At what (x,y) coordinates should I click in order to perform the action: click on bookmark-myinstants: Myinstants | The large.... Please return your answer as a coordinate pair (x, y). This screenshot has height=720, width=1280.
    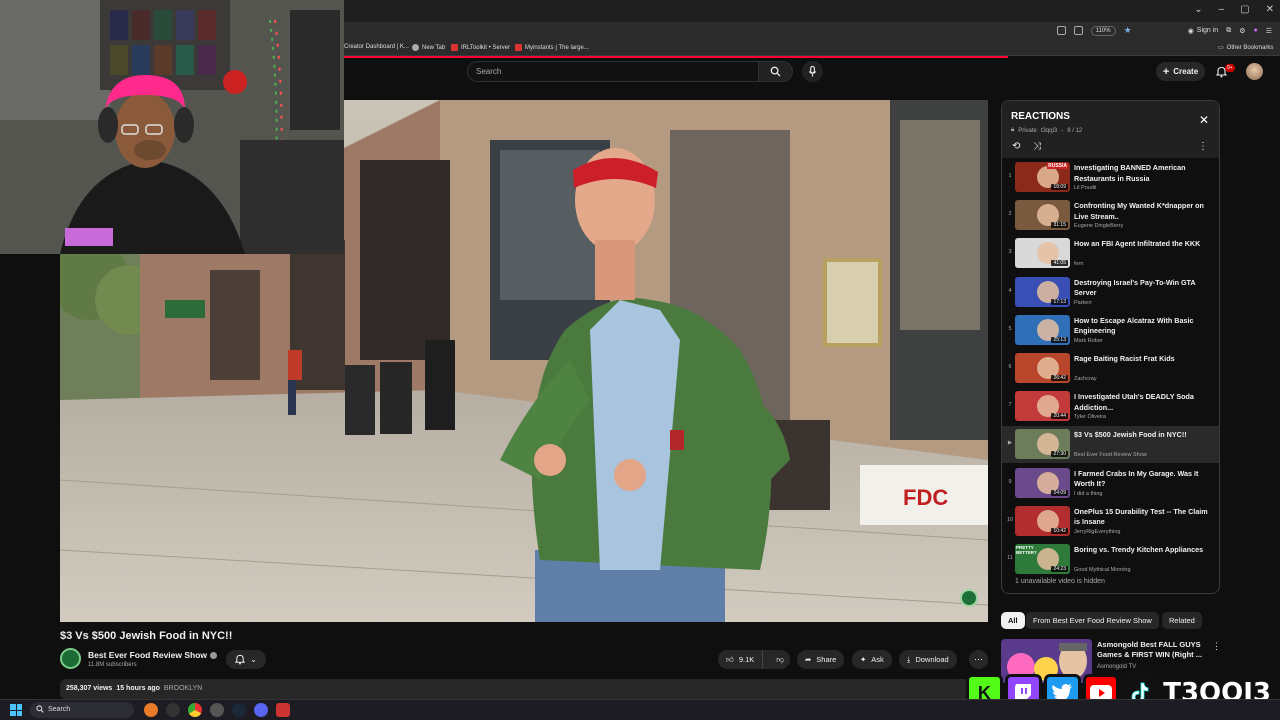
    Looking at the image, I should click on (552, 47).